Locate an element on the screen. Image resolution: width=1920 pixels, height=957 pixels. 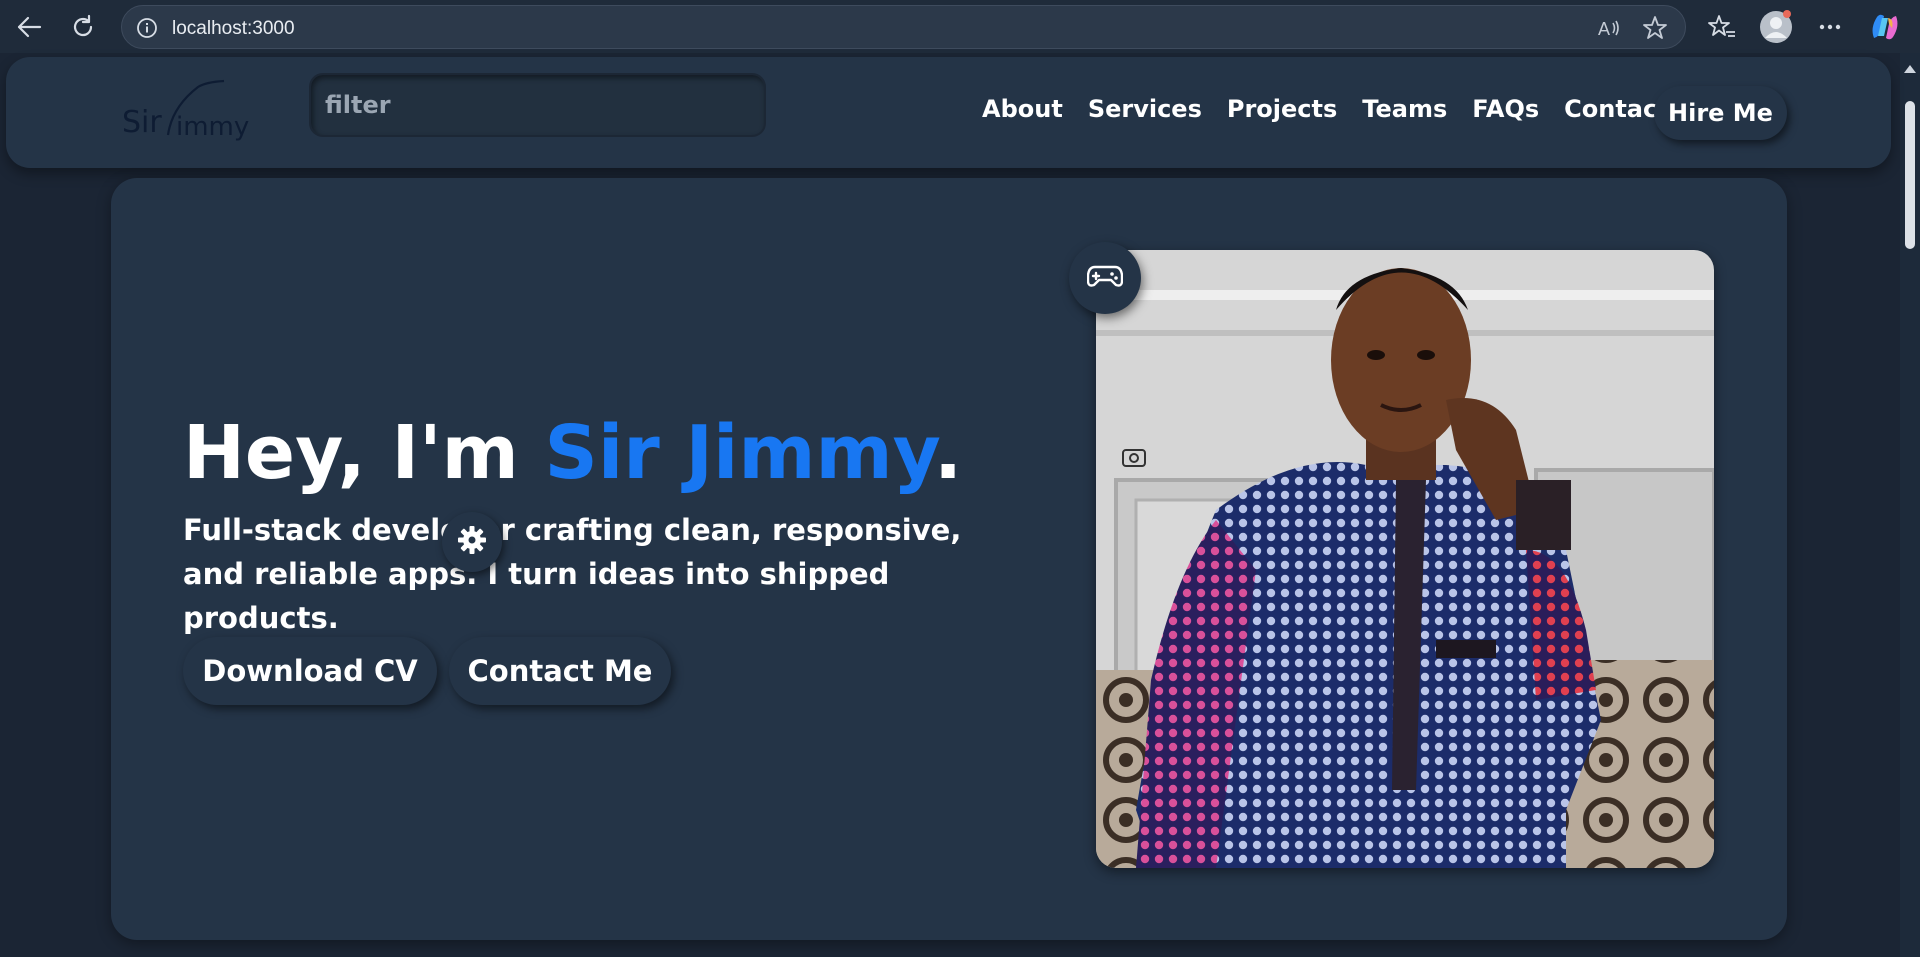
read-aloud-icon: A is located at coordinates (1609, 30).